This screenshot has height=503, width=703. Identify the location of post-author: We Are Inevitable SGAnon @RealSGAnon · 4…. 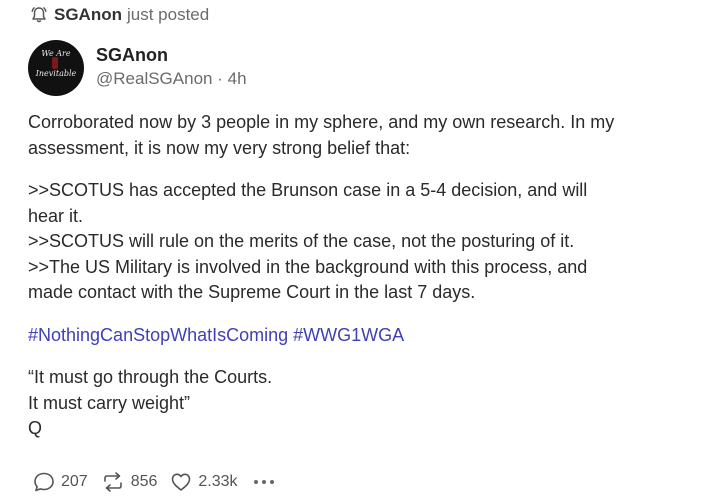
(137, 68).